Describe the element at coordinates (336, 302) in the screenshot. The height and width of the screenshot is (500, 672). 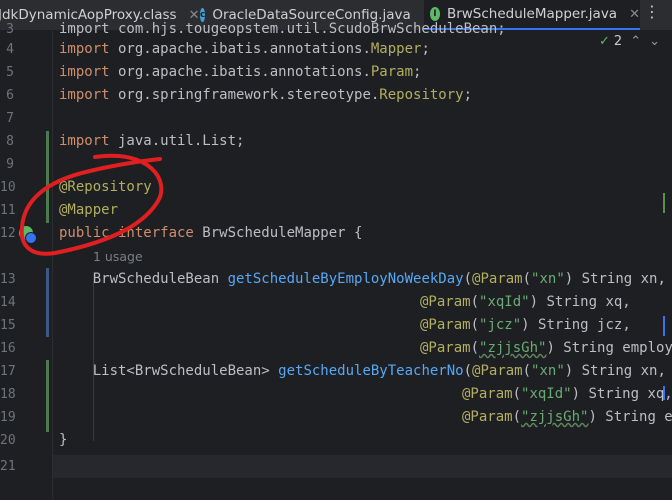
I see `code-line: 14 @Param("xqId") String xq,` at that location.